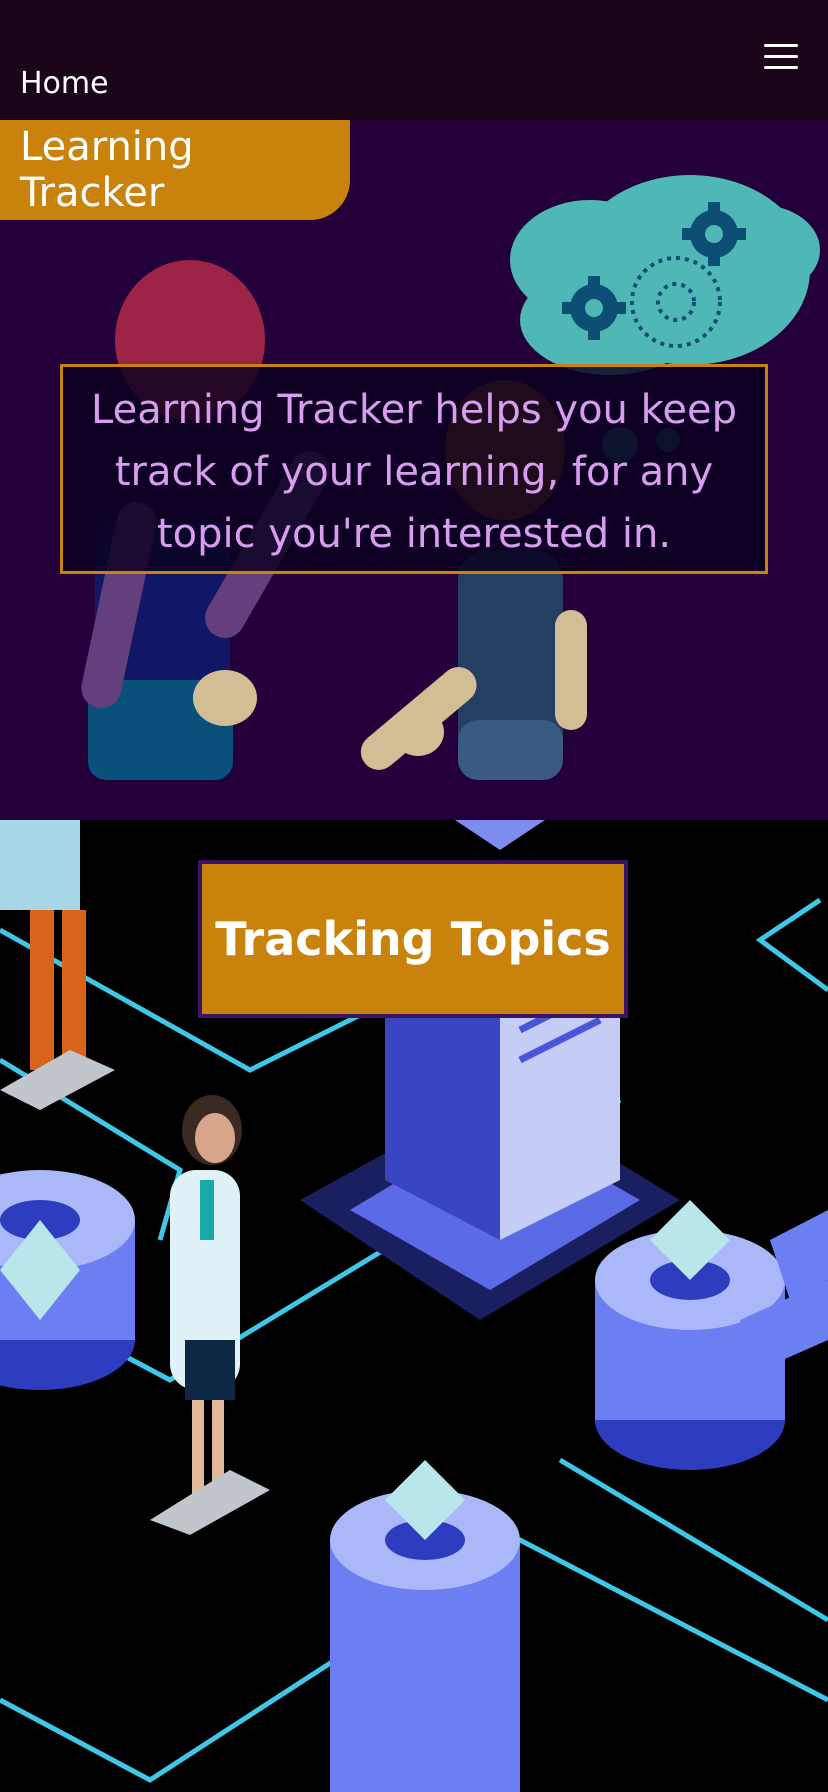 This screenshot has width=828, height=1792. What do you see at coordinates (175, 170) in the screenshot?
I see `hero-title-tab: Learning Tracker` at bounding box center [175, 170].